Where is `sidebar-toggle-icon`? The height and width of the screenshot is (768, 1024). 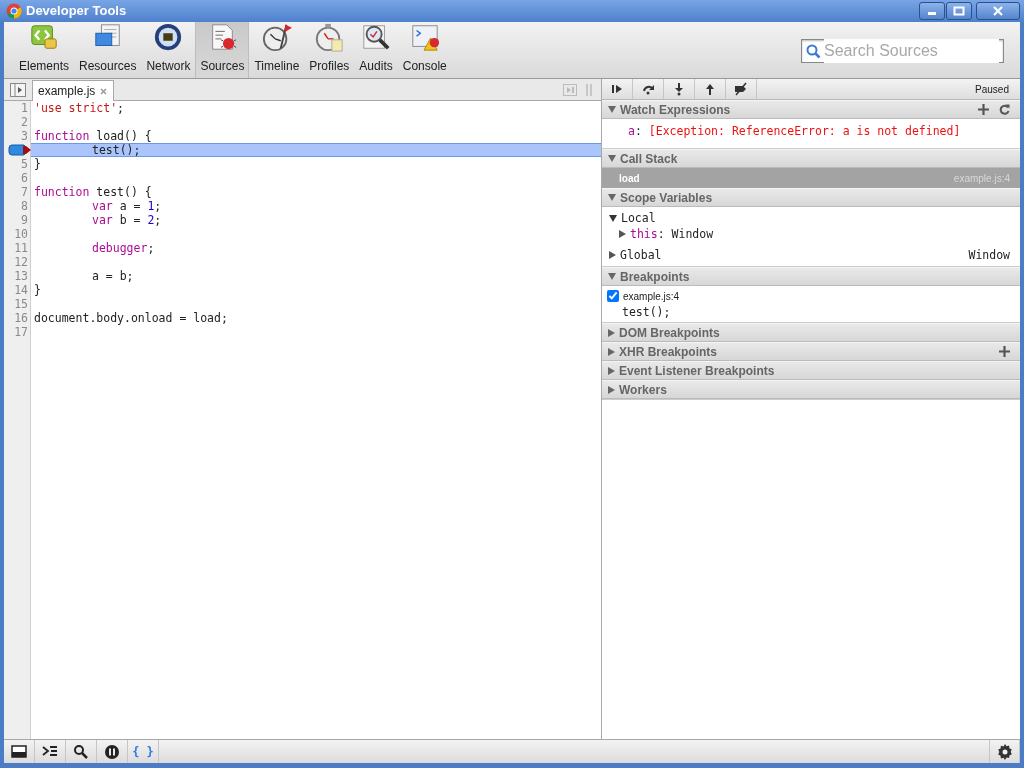 sidebar-toggle-icon is located at coordinates (18, 90).